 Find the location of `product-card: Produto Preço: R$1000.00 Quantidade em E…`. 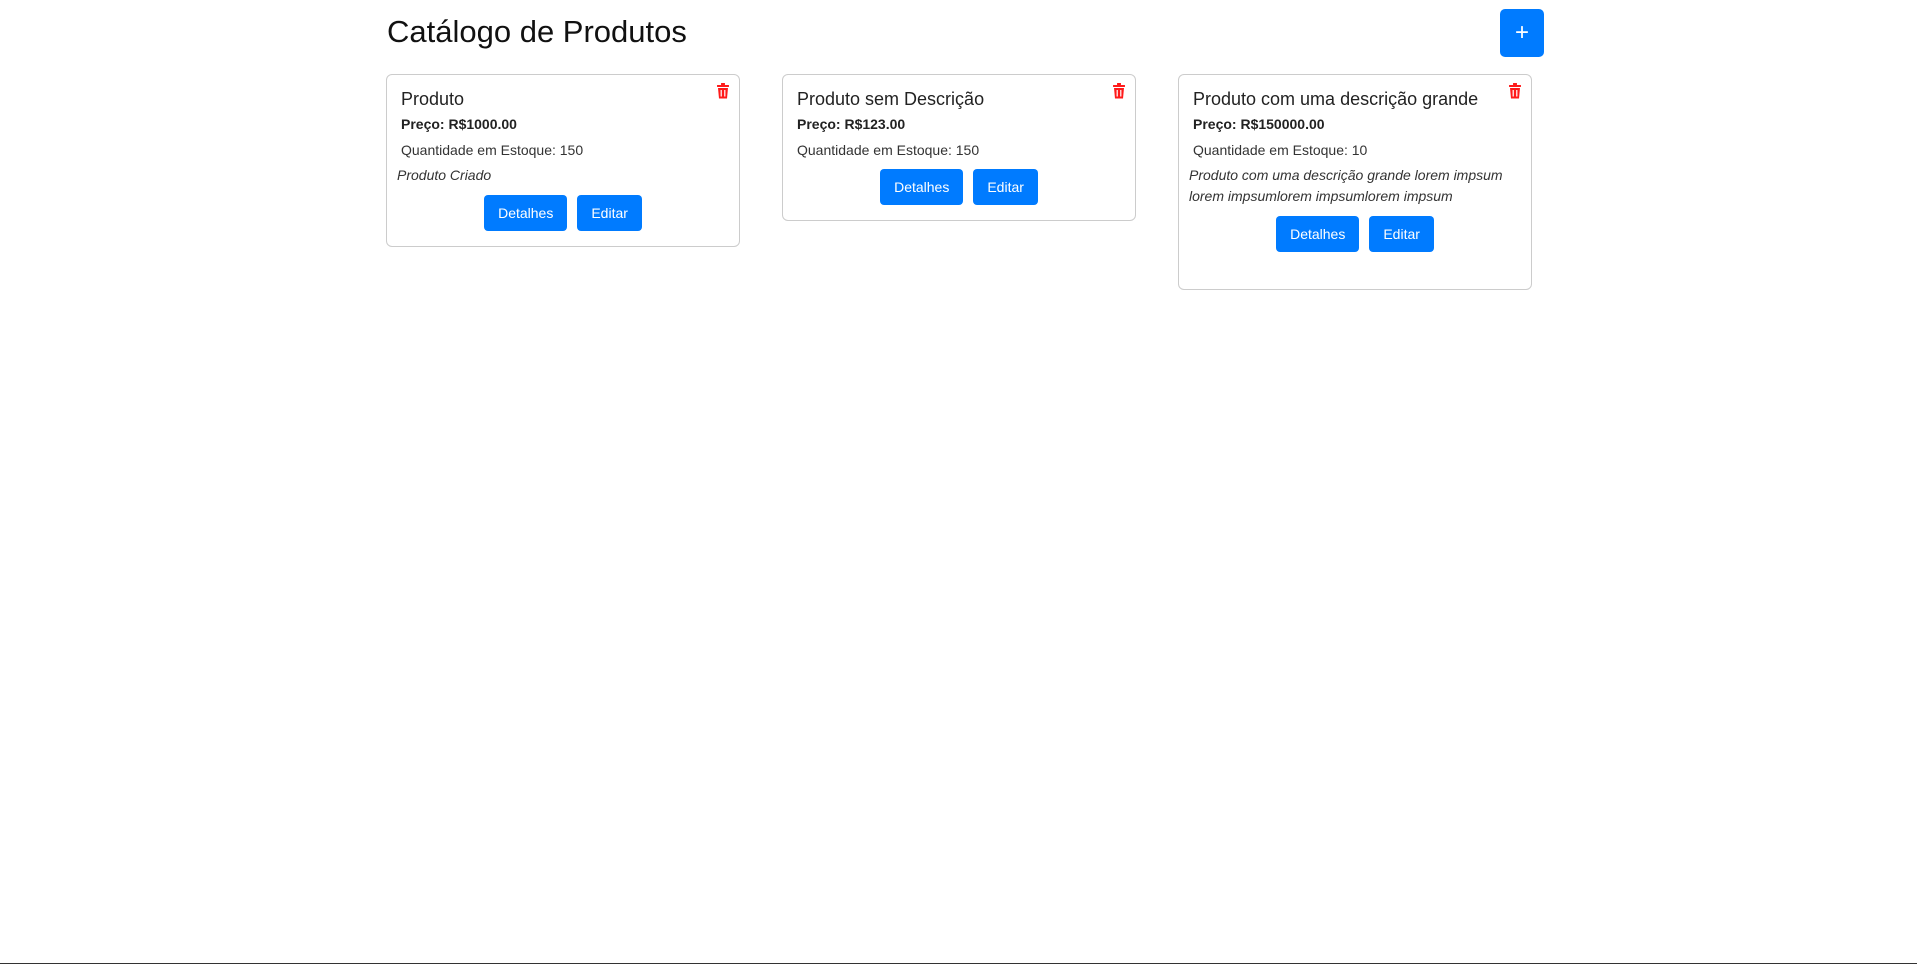

product-card: Produto Preço: R$1000.00 Quantidade em E… is located at coordinates (563, 160).